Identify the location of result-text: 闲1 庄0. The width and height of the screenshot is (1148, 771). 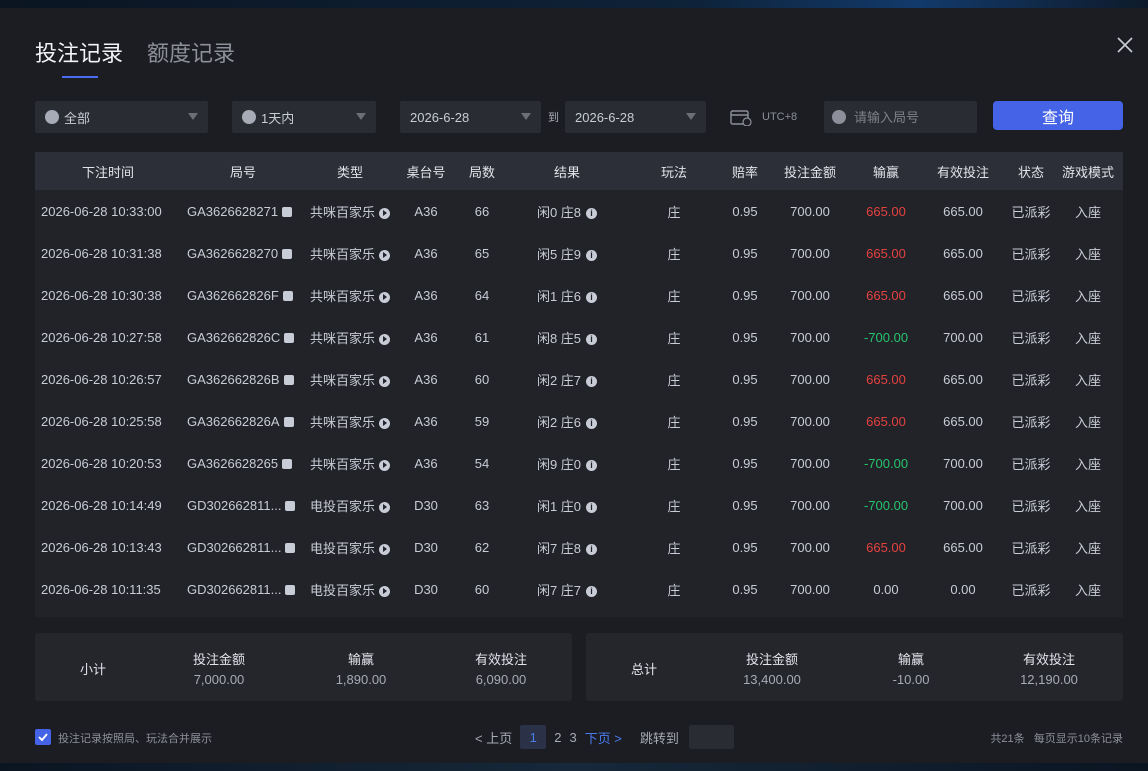
(559, 506).